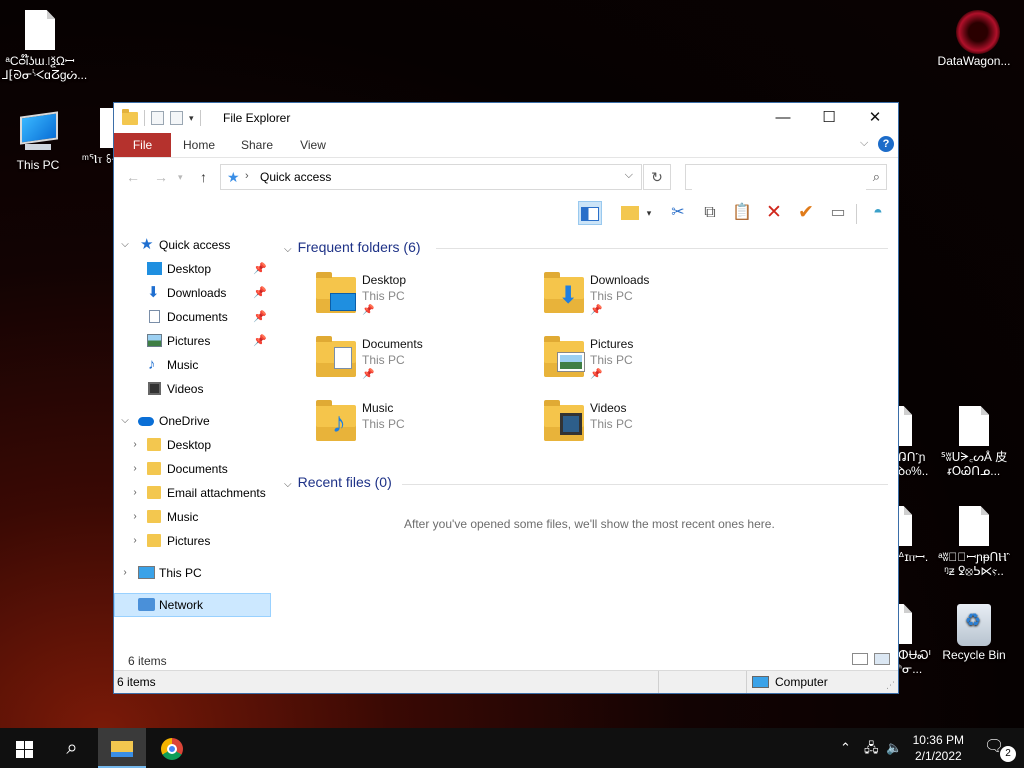  Describe the element at coordinates (878, 213) in the screenshot. I see `open-shell-icon: ◓` at that location.